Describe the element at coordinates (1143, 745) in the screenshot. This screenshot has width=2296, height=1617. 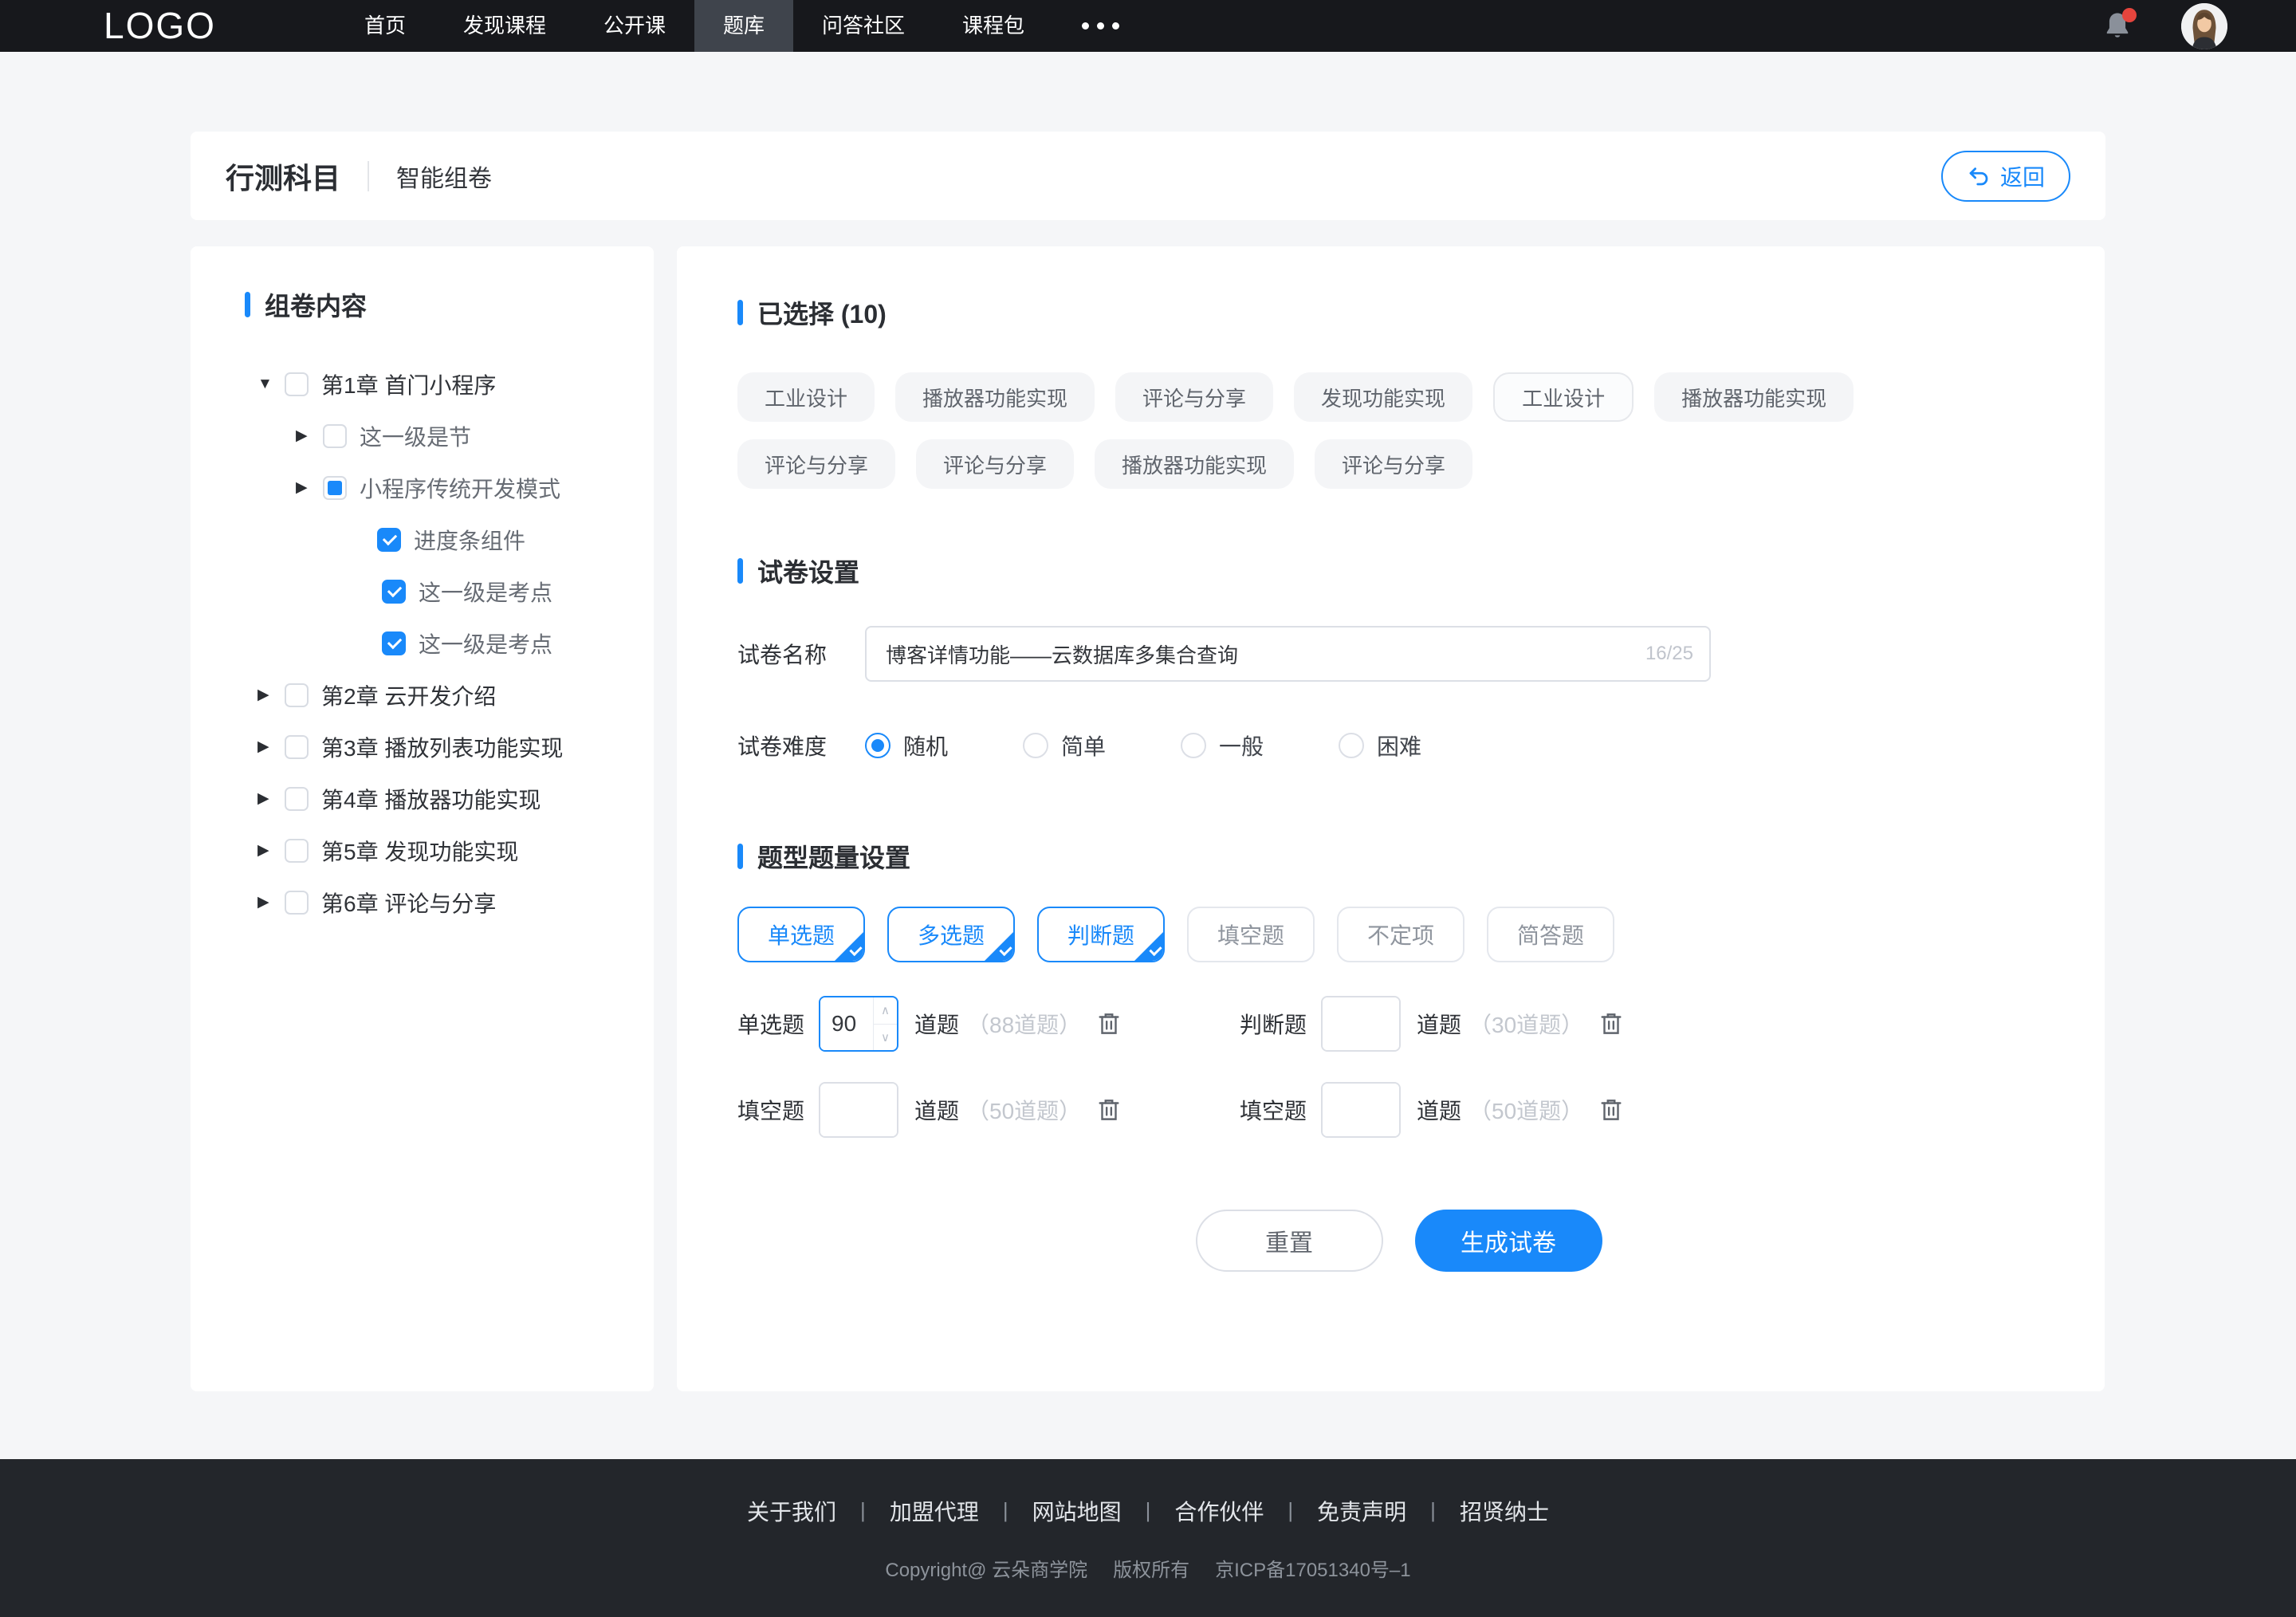
I see `difficulty-options: 随机 简单 一般 困难` at that location.